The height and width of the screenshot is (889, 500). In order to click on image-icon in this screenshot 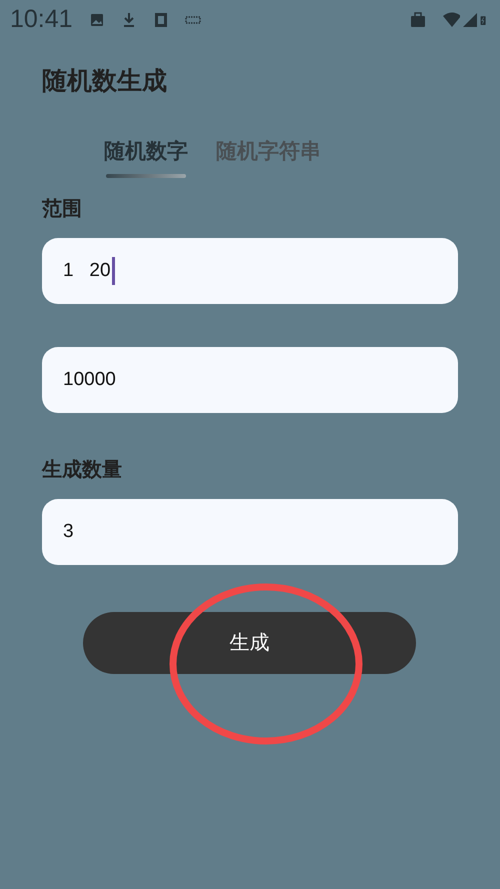, I will do `click(96, 20)`.